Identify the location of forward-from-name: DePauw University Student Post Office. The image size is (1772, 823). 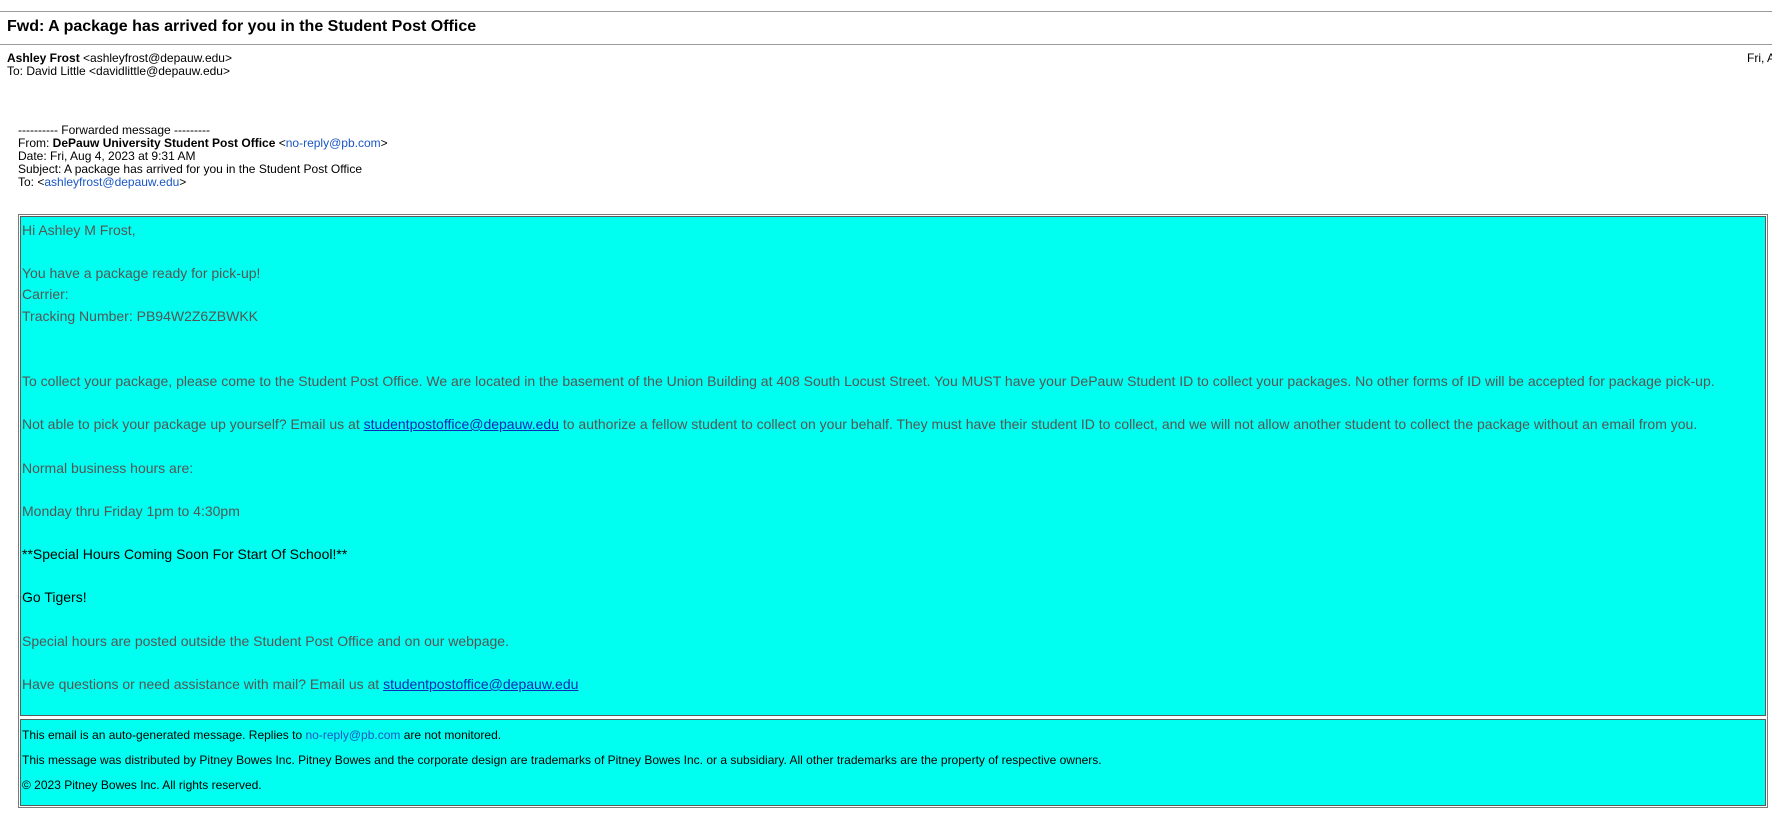
(164, 143).